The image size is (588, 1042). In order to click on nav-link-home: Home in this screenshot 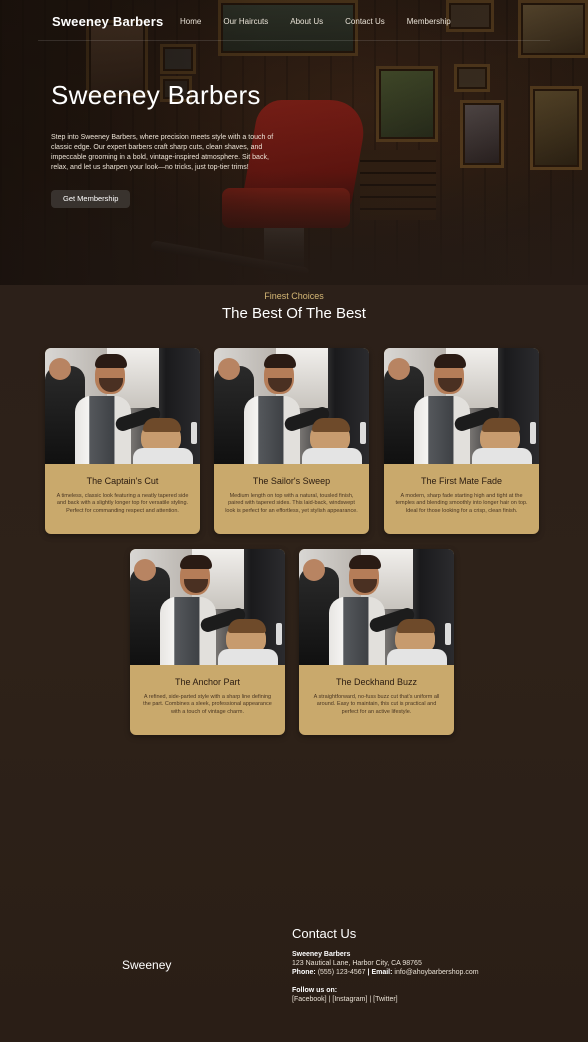, I will do `click(190, 21)`.